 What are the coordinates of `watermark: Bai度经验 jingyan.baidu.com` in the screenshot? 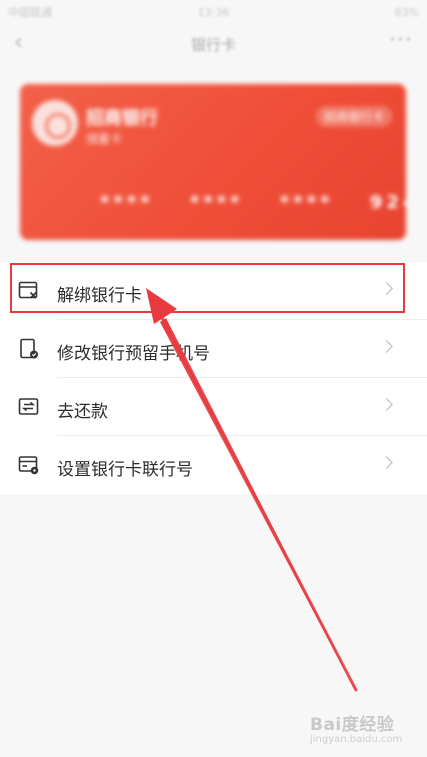 It's located at (359, 730).